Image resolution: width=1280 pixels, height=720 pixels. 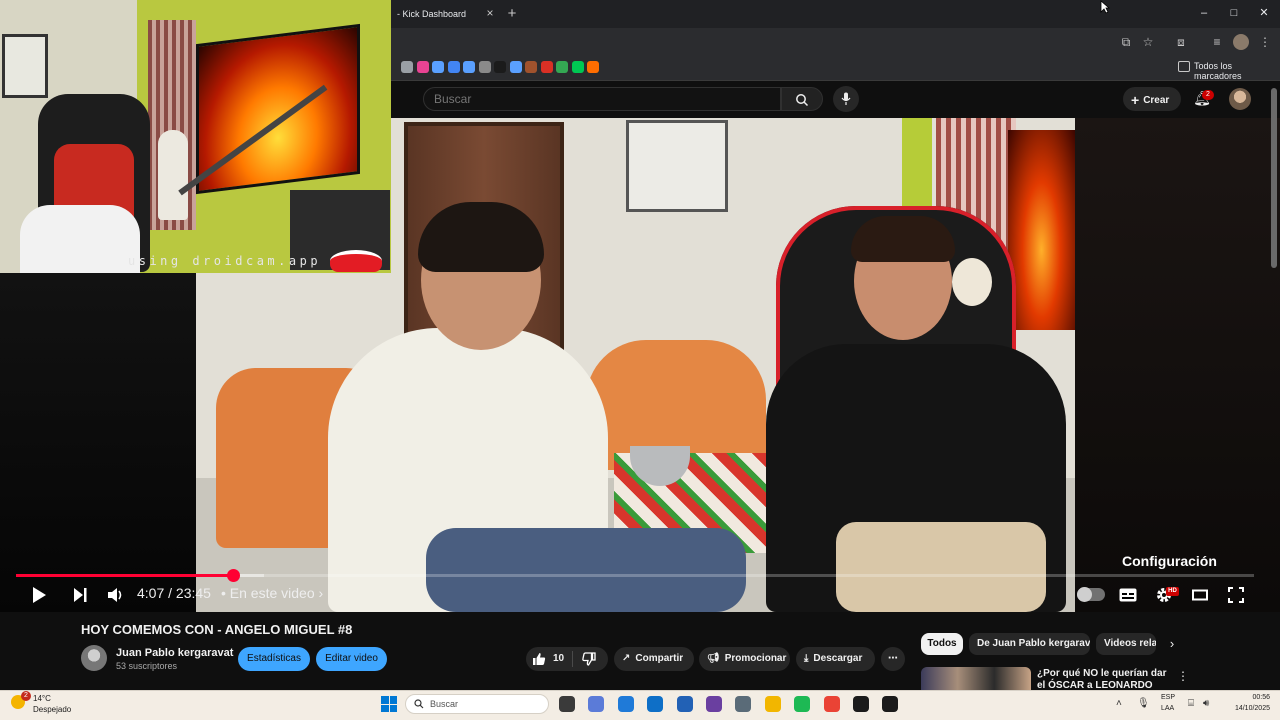 What do you see at coordinates (654, 659) in the screenshot?
I see `share-button: ↗ Compartir` at bounding box center [654, 659].